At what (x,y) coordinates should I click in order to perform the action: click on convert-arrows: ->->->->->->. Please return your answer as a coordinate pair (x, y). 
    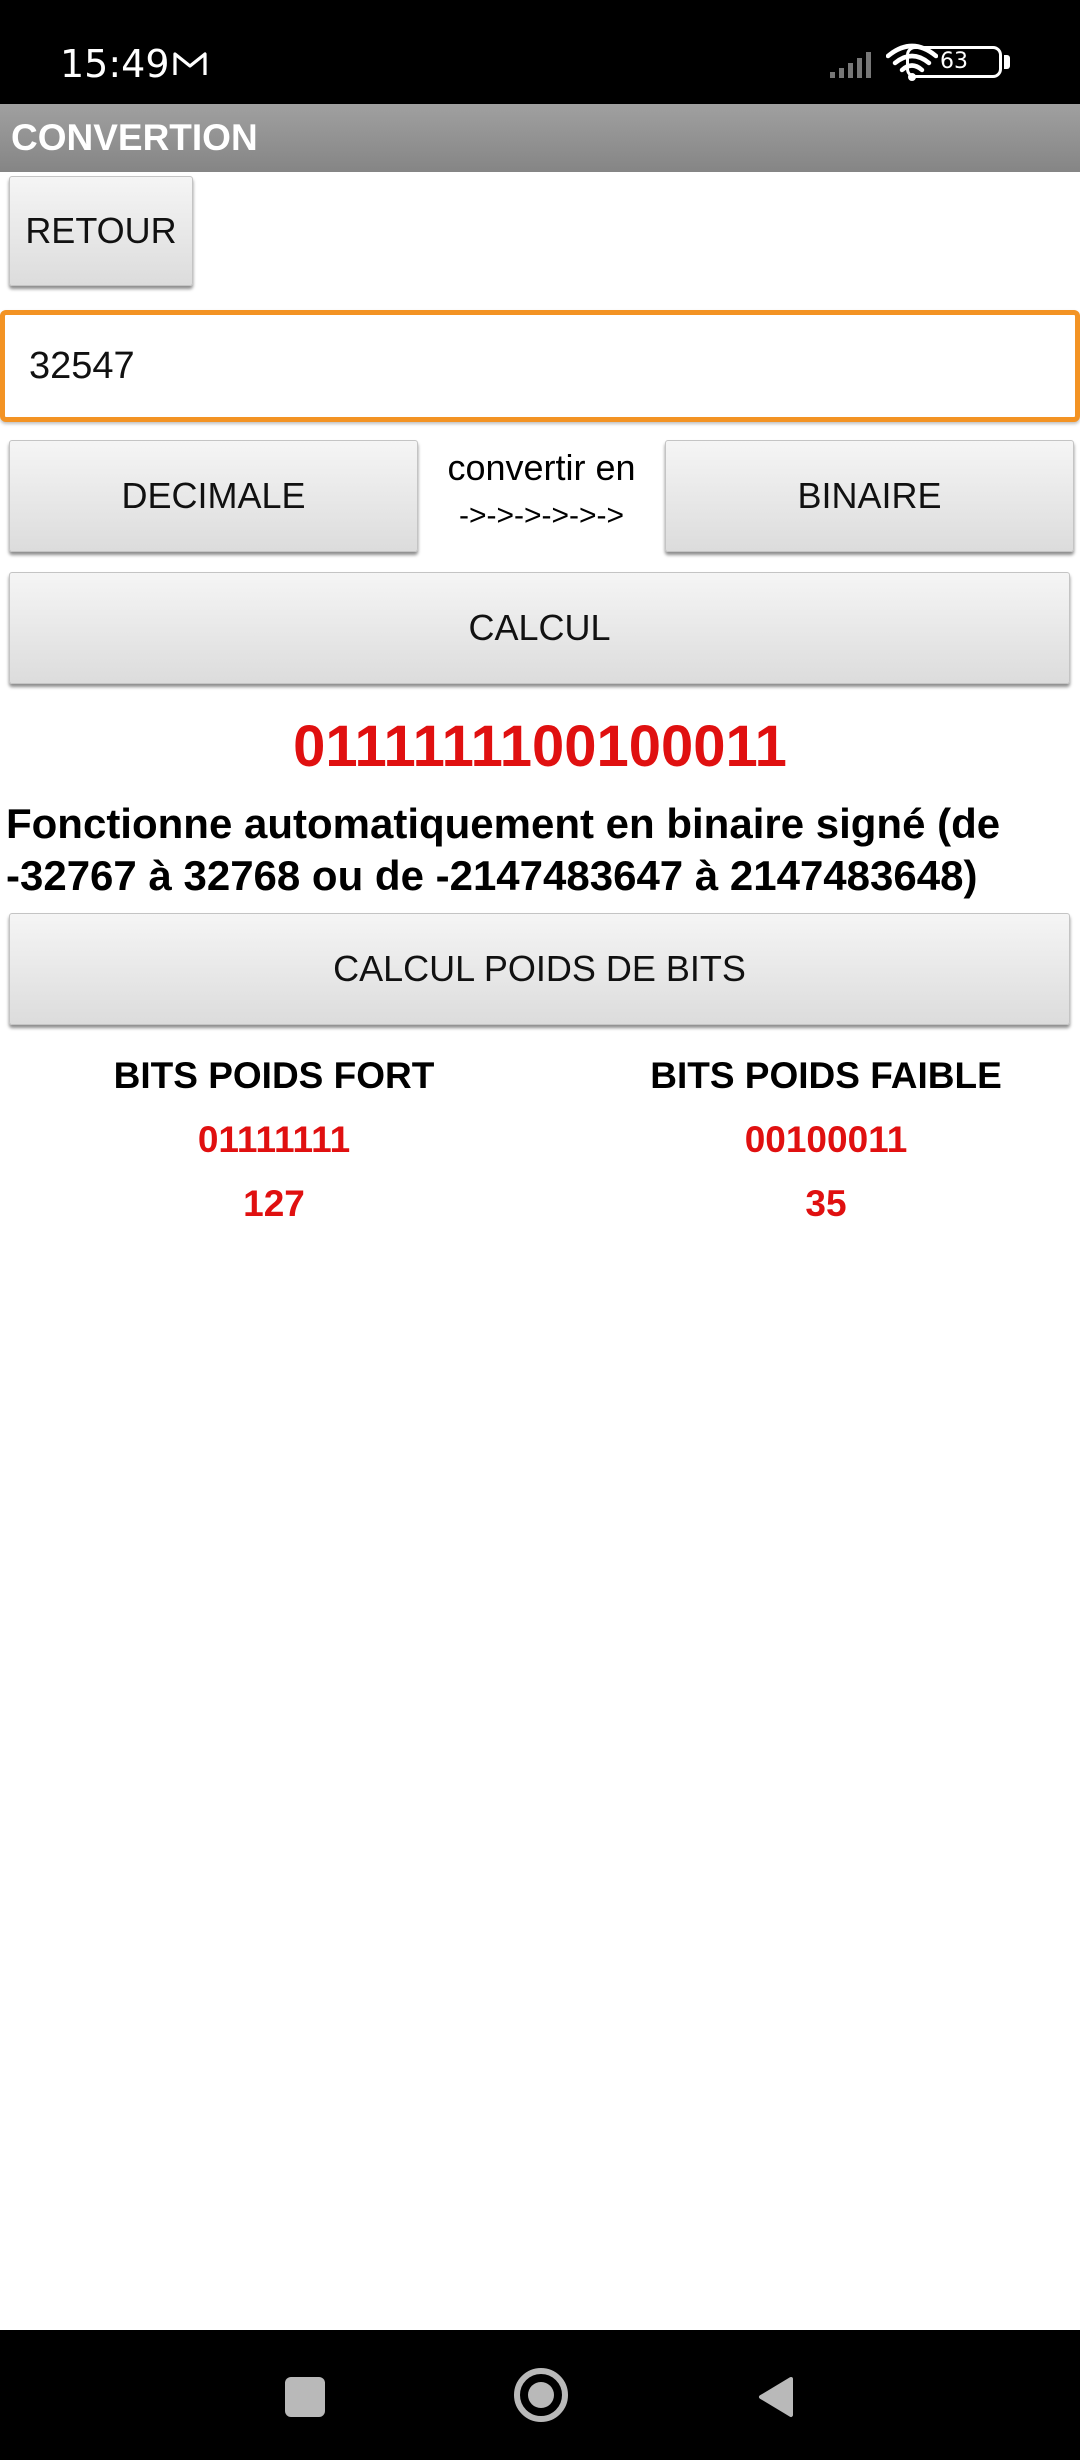
    Looking at the image, I should click on (541, 515).